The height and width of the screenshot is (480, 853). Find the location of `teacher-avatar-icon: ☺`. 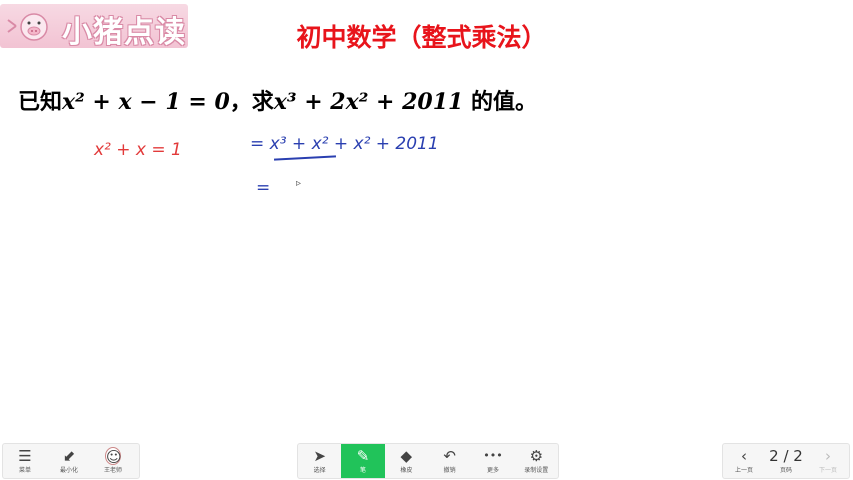

teacher-avatar-icon: ☺ is located at coordinates (113, 456).